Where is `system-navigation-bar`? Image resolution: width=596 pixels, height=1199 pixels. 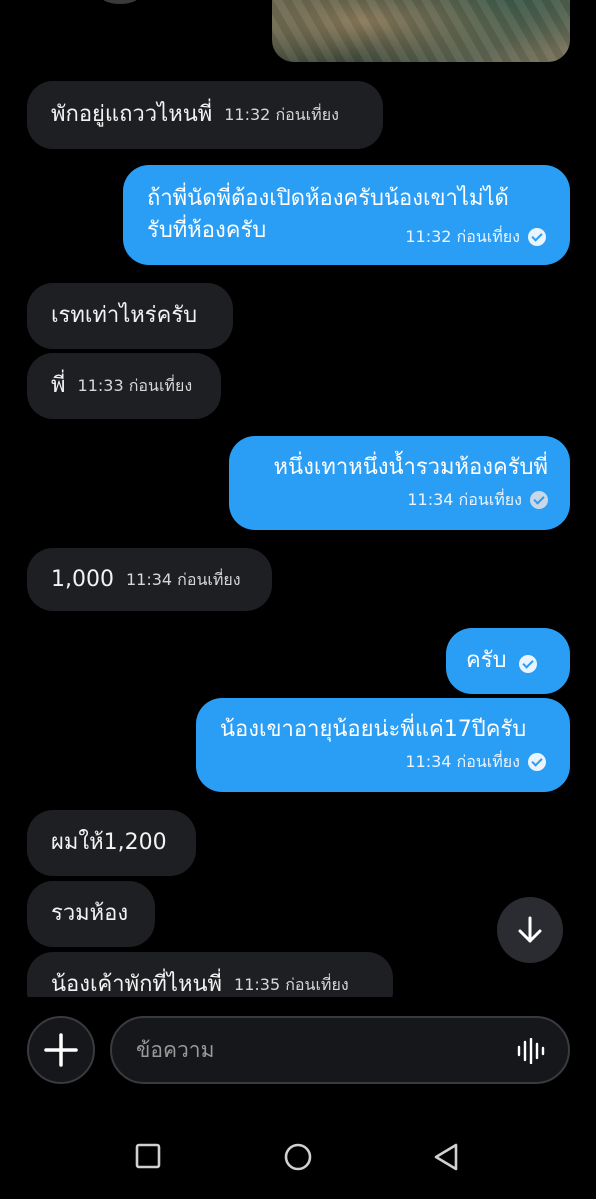 system-navigation-bar is located at coordinates (298, 1148).